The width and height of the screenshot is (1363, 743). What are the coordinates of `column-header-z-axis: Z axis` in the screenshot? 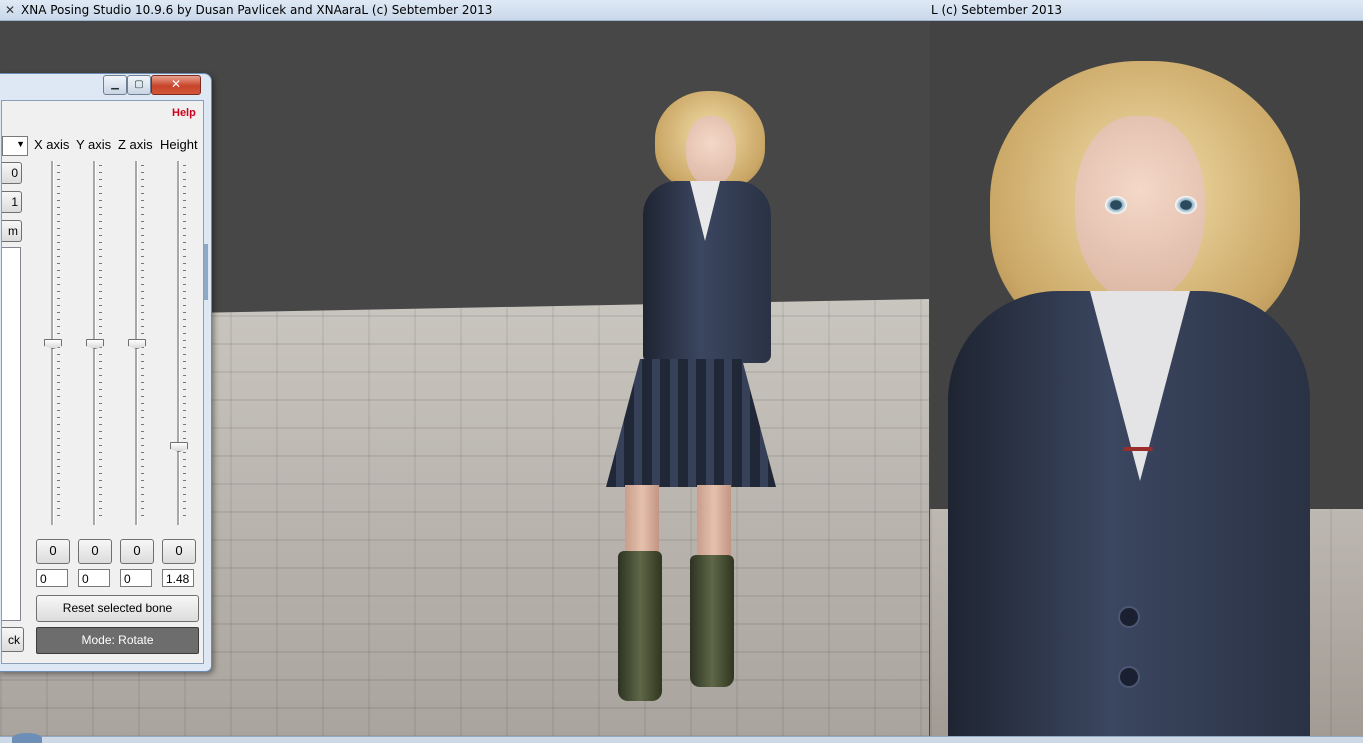 It's located at (135, 144).